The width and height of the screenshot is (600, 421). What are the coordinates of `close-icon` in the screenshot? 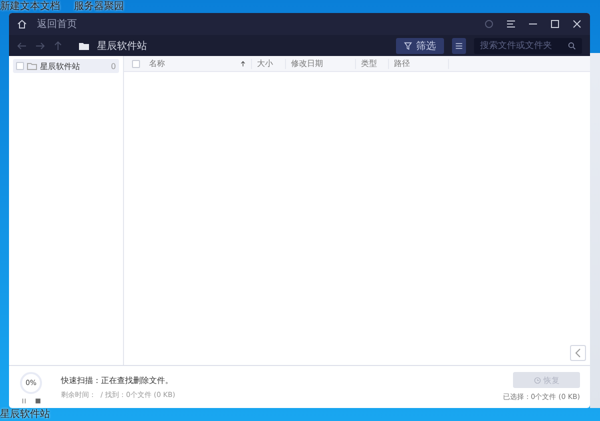 It's located at (577, 24).